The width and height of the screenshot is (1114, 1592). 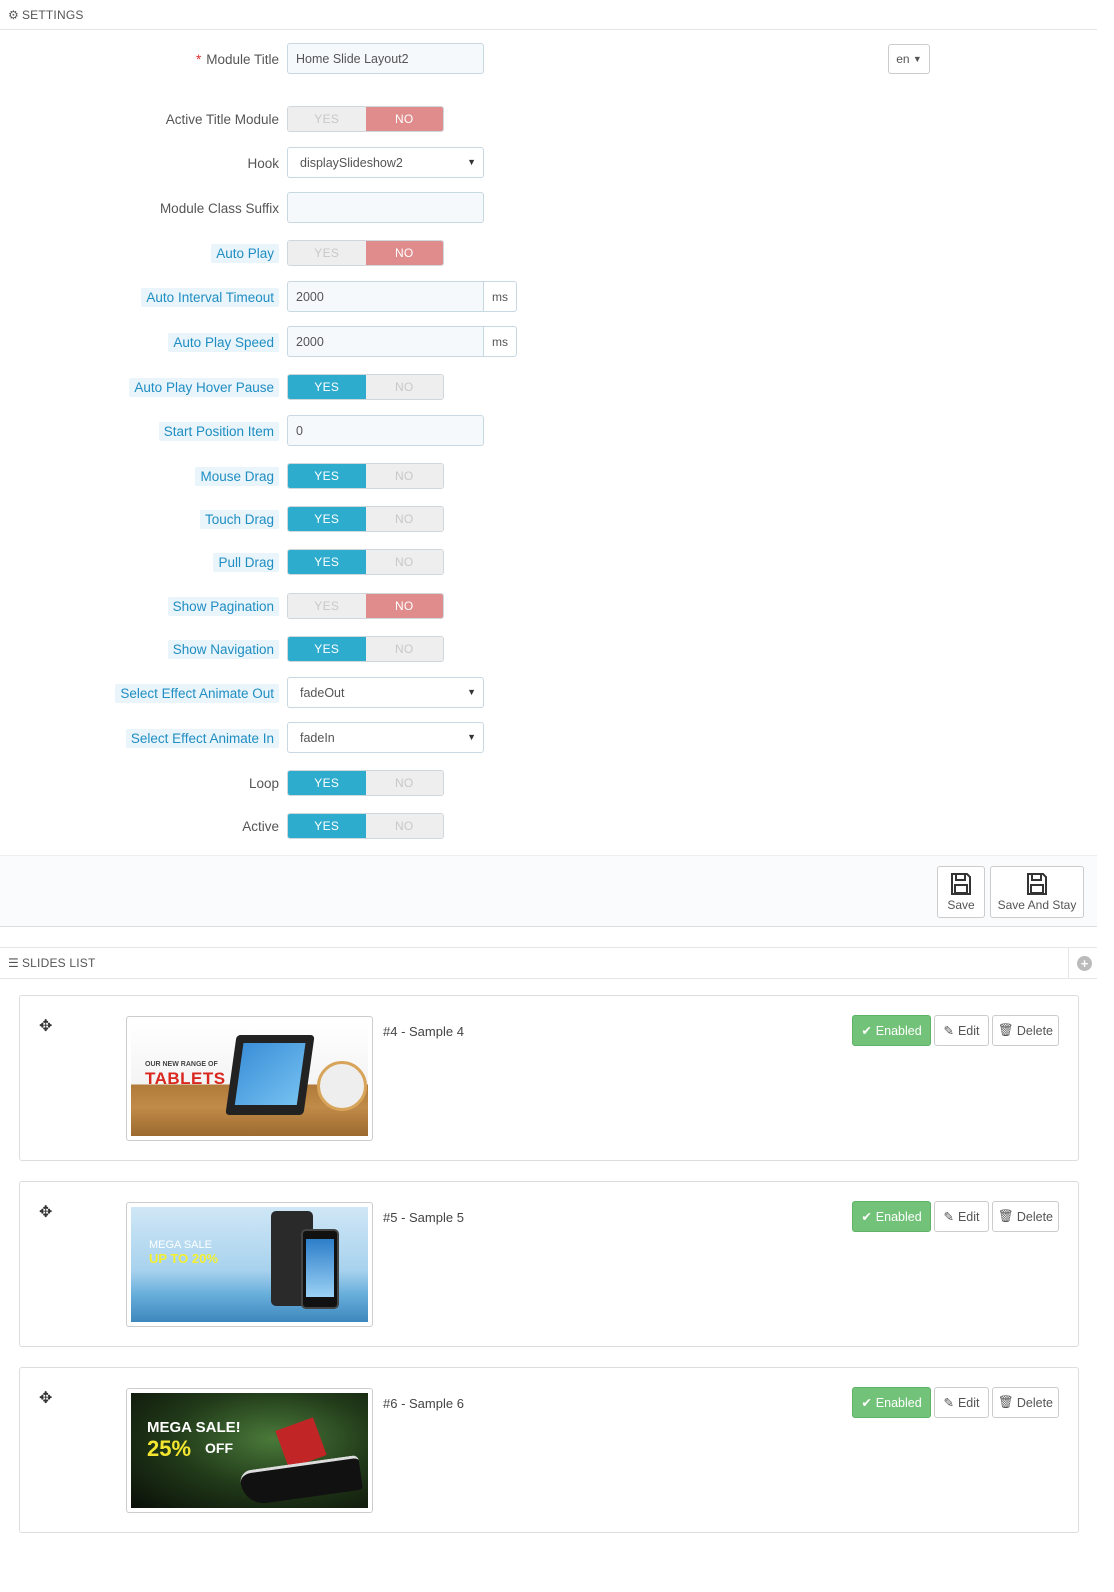 What do you see at coordinates (385, 737) in the screenshot?
I see `effect-in-select: fadeIn ▼` at bounding box center [385, 737].